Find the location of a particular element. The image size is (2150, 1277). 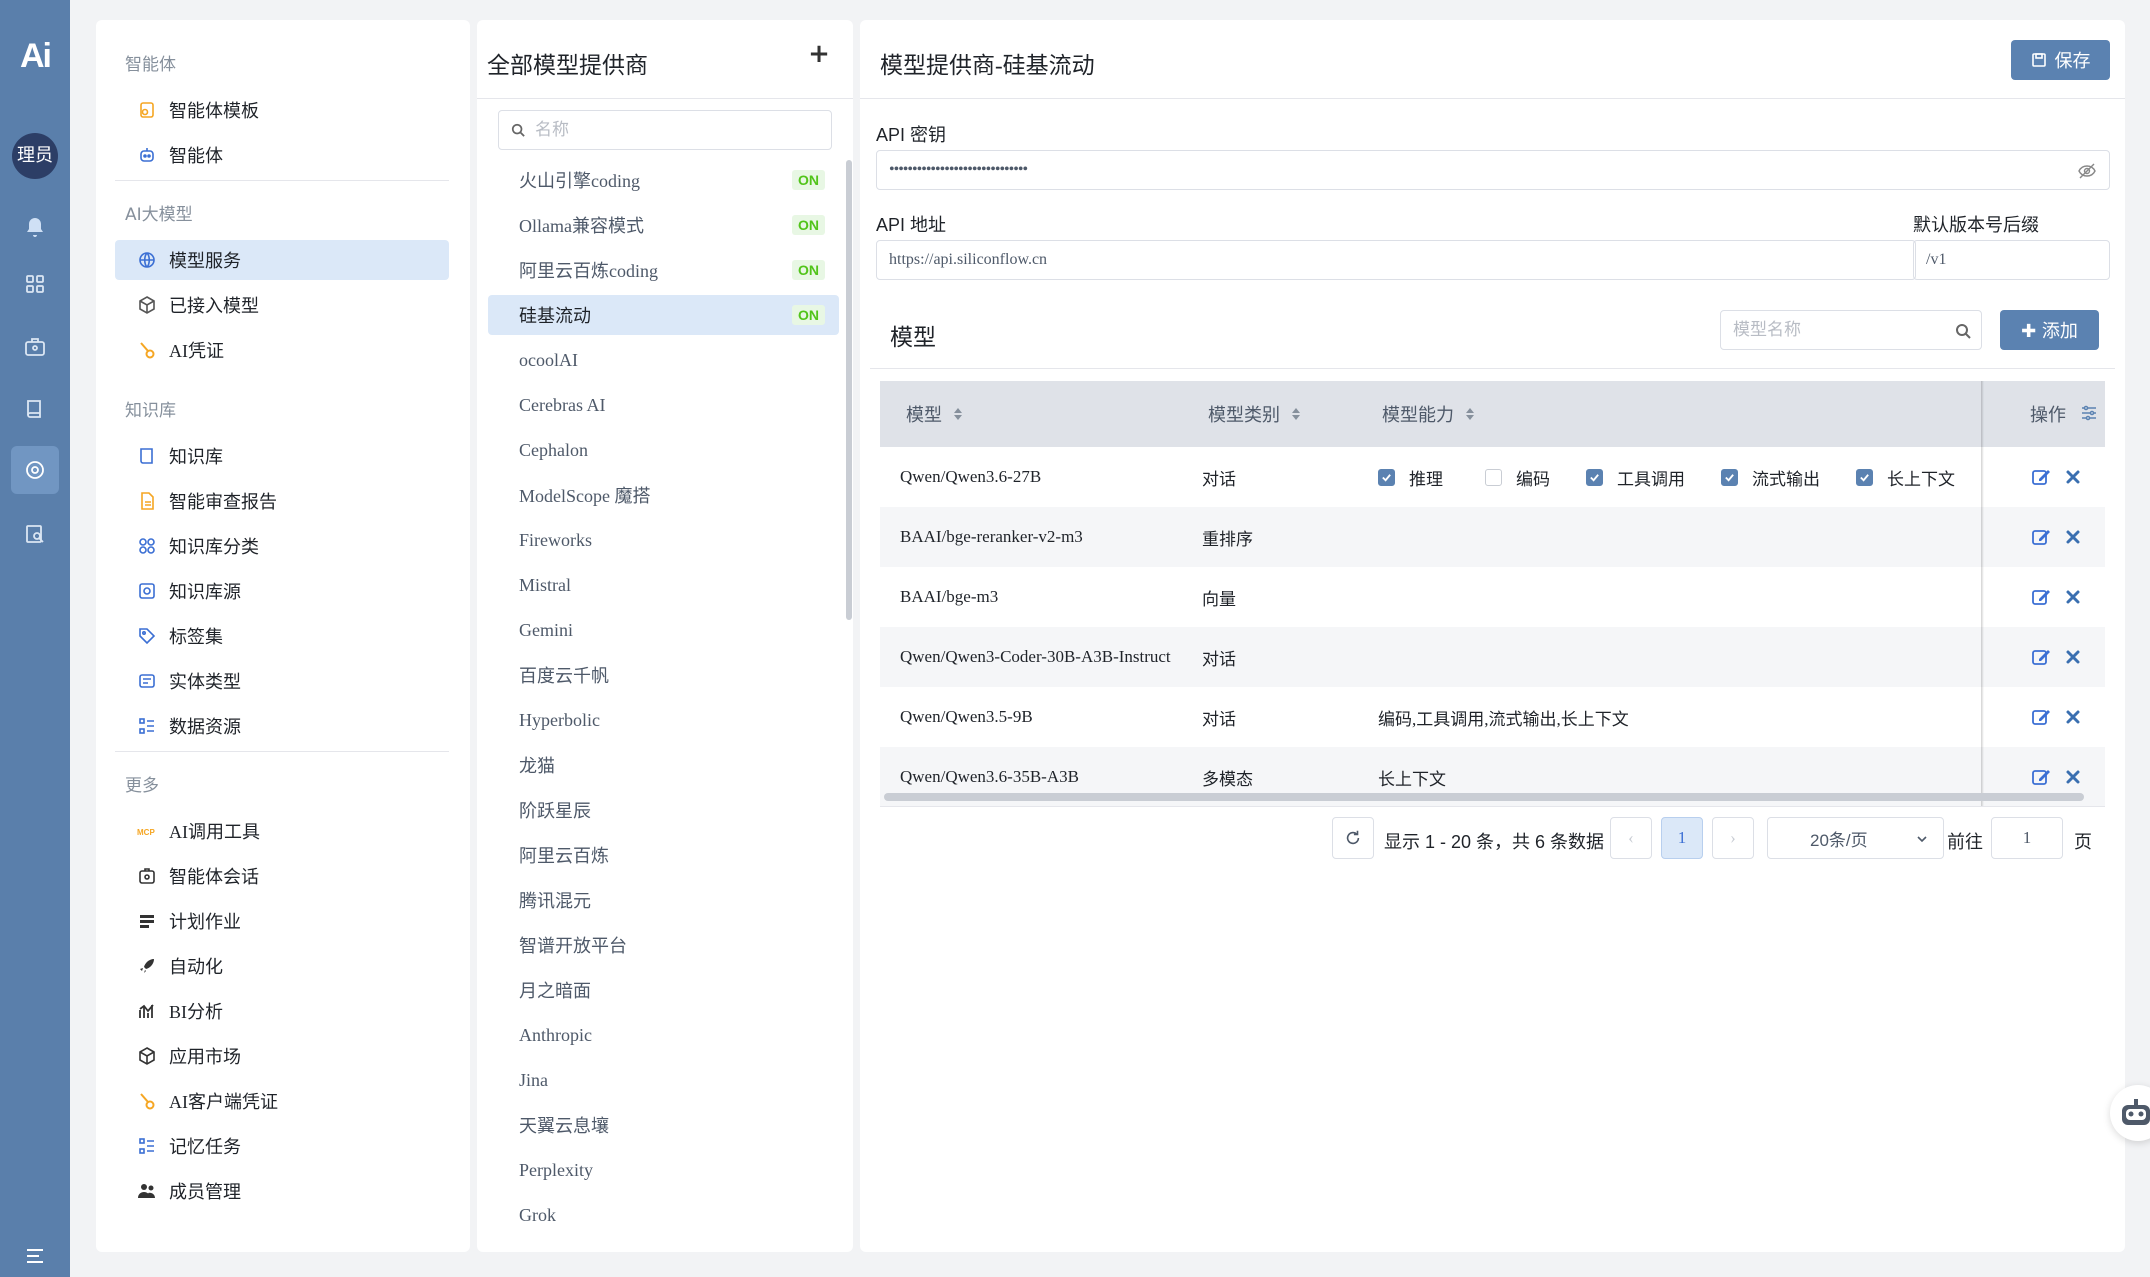

provider-item: Cerebras AI is located at coordinates (663, 405).